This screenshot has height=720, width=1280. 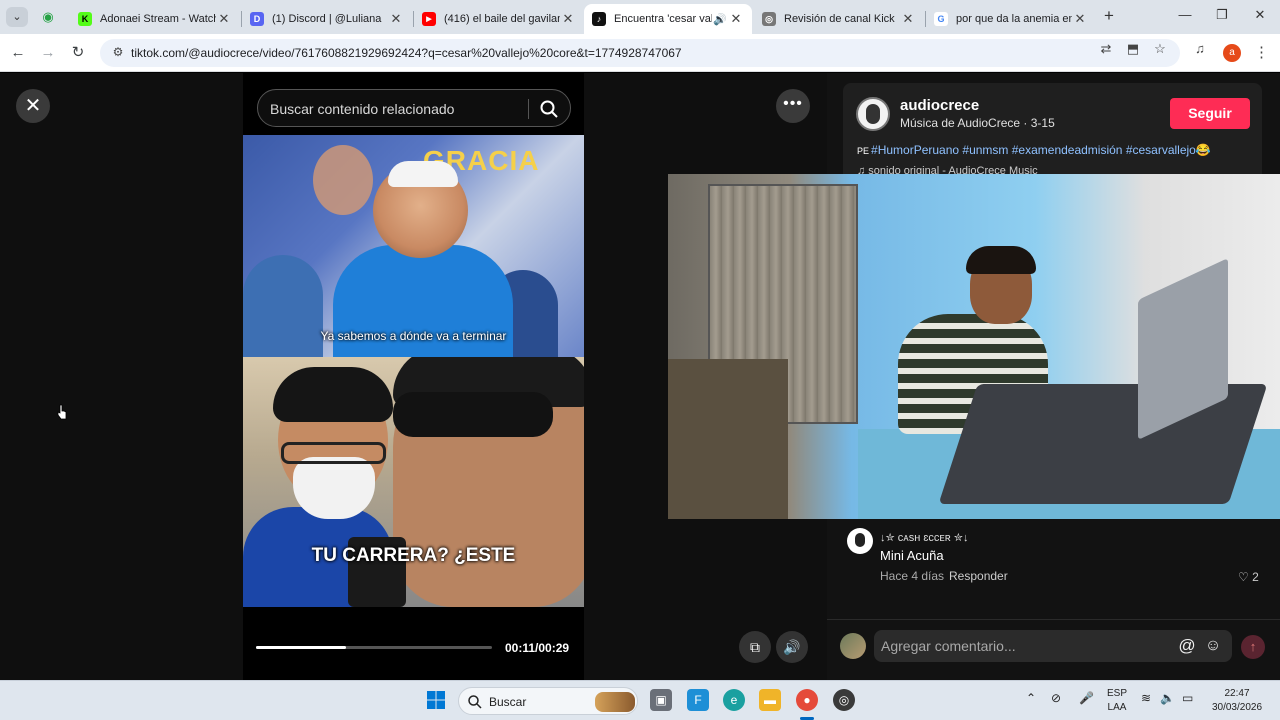 What do you see at coordinates (860, 541) in the screenshot?
I see `commenter-avatar` at bounding box center [860, 541].